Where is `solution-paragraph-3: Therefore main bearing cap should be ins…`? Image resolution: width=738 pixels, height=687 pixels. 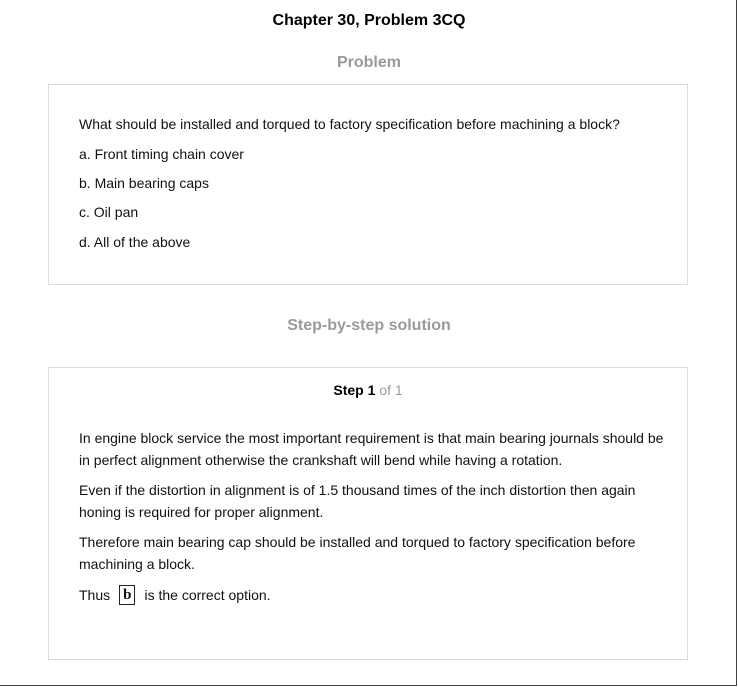 solution-paragraph-3: Therefore main bearing cap should be ins… is located at coordinates (357, 553).